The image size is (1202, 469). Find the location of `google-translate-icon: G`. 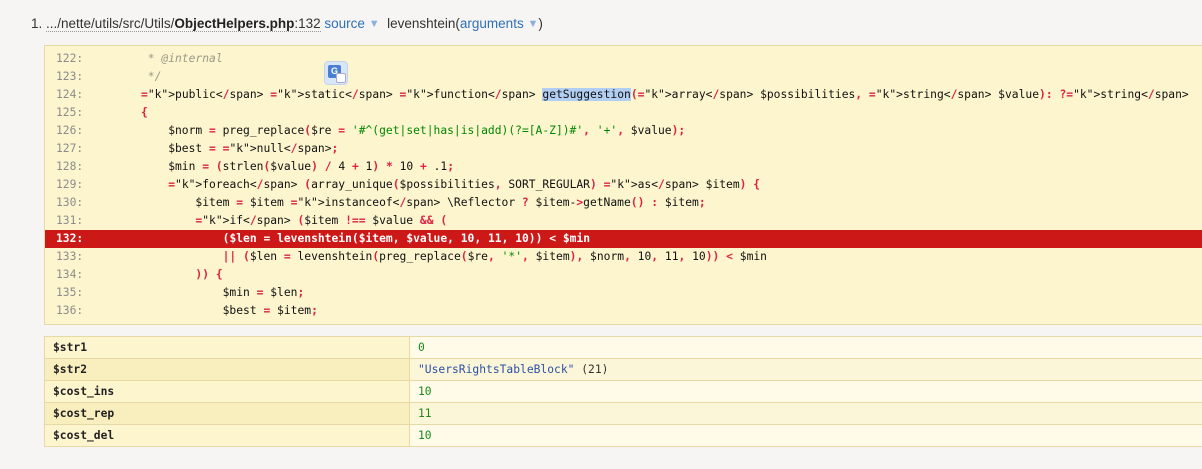

google-translate-icon: G is located at coordinates (336, 73).